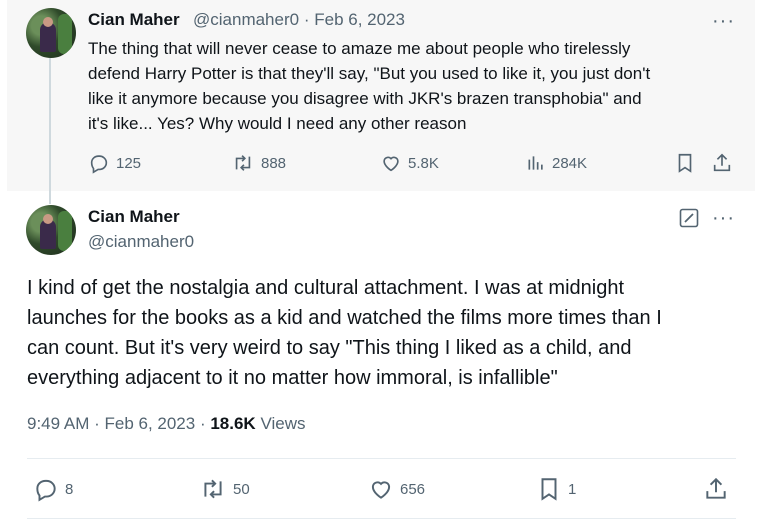  Describe the element at coordinates (689, 218) in the screenshot. I see `edit-icon` at that location.